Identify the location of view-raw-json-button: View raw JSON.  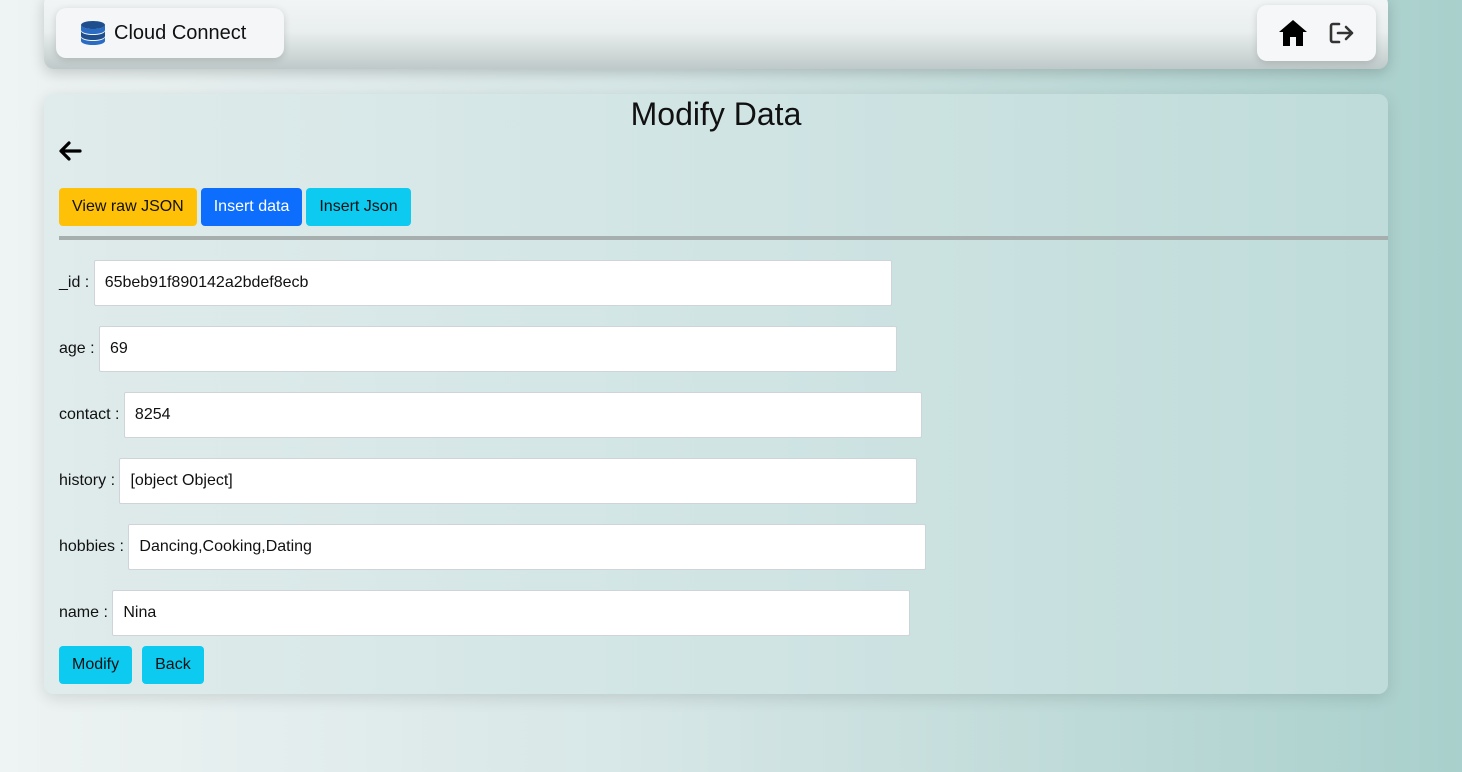
(128, 207).